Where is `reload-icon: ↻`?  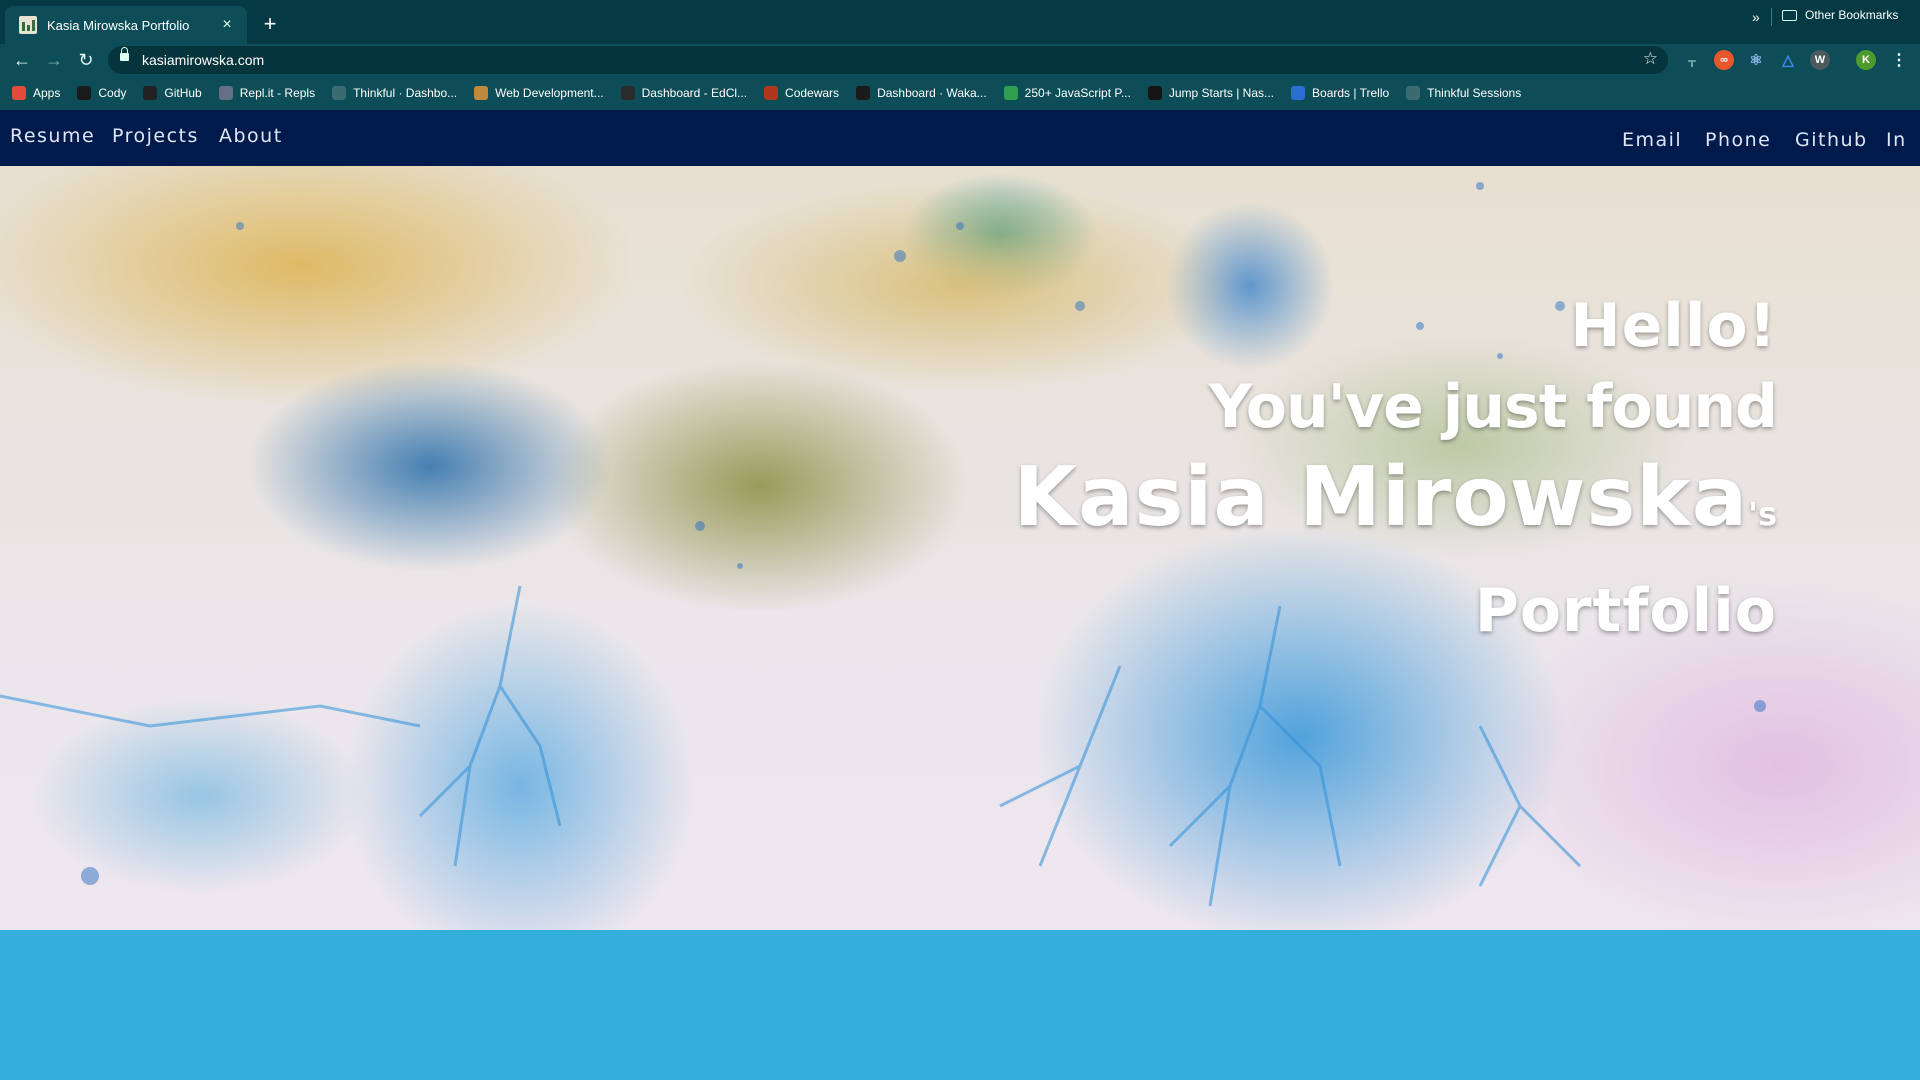
reload-icon: ↻ is located at coordinates (86, 60).